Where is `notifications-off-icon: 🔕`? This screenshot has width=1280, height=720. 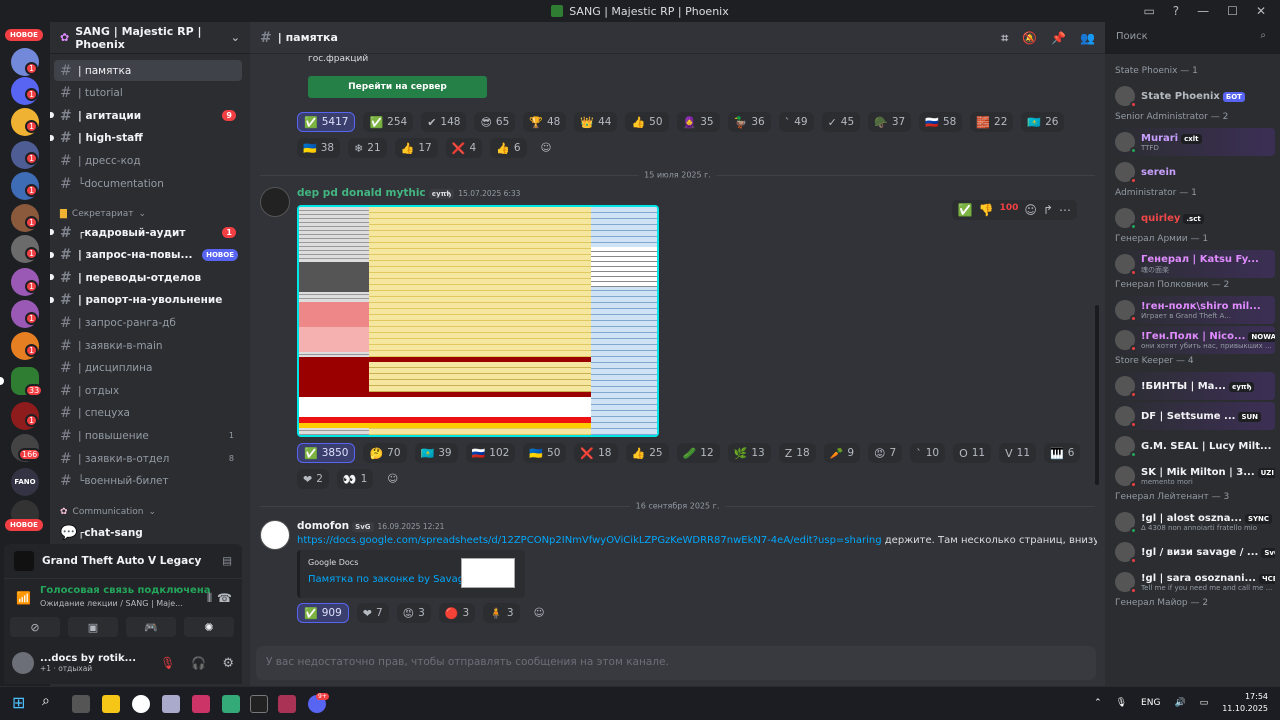
notifications-off-icon: 🔕 is located at coordinates (1029, 38).